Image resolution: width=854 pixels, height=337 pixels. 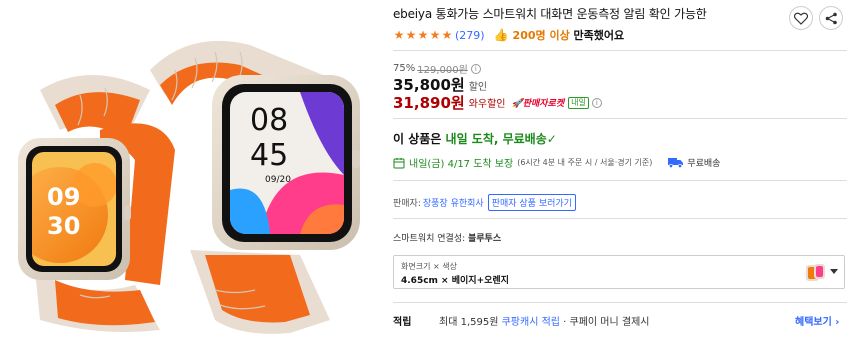 I want to click on heart-icon, so click(x=801, y=18).